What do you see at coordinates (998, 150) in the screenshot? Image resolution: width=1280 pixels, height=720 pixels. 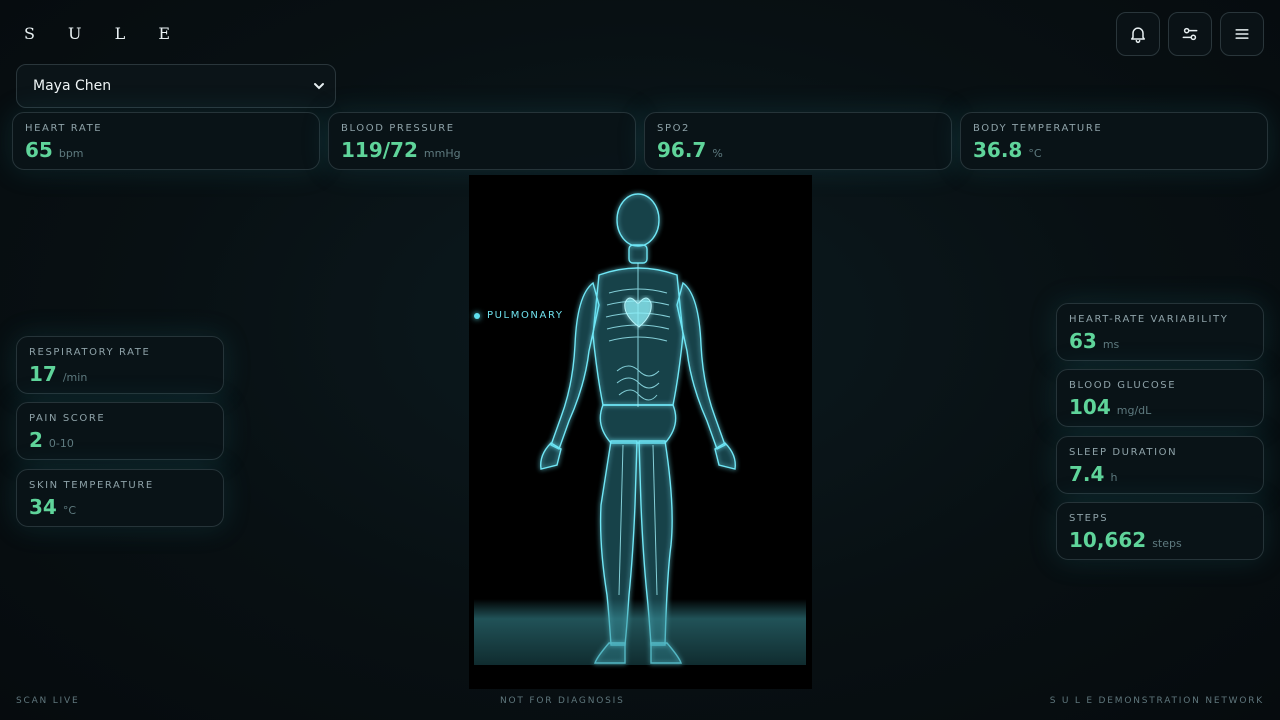 I see `vital-value: 36.8` at bounding box center [998, 150].